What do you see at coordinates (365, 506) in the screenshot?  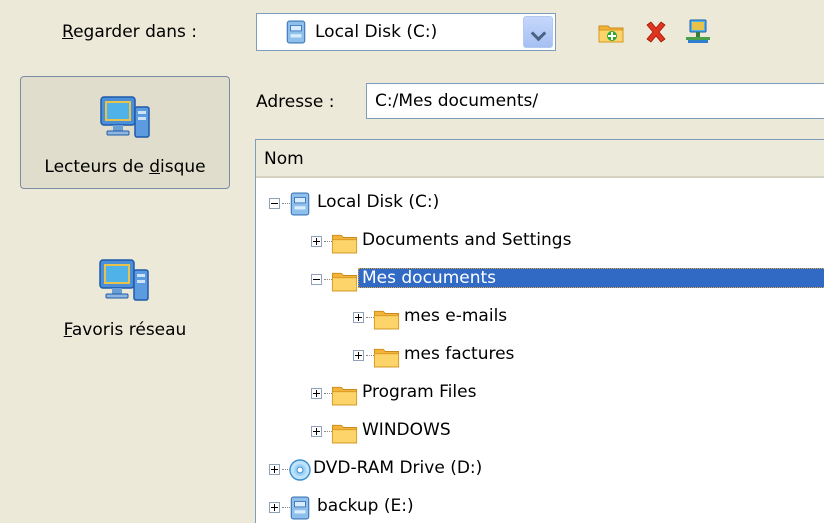 I see `tree-item-label: backup (E:)` at bounding box center [365, 506].